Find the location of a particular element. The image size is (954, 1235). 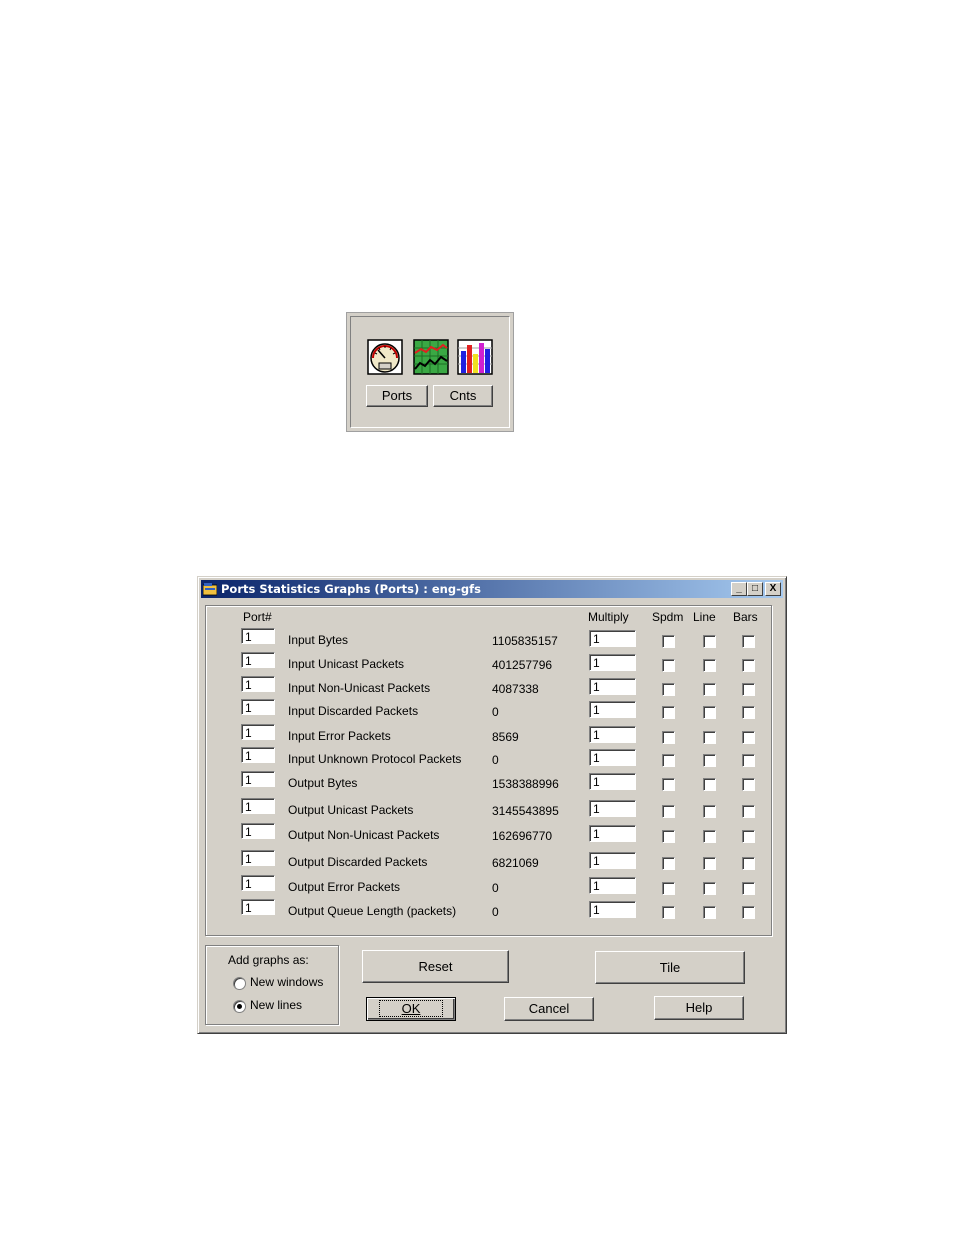

cancel-button-label: Cancel is located at coordinates (549, 1008).